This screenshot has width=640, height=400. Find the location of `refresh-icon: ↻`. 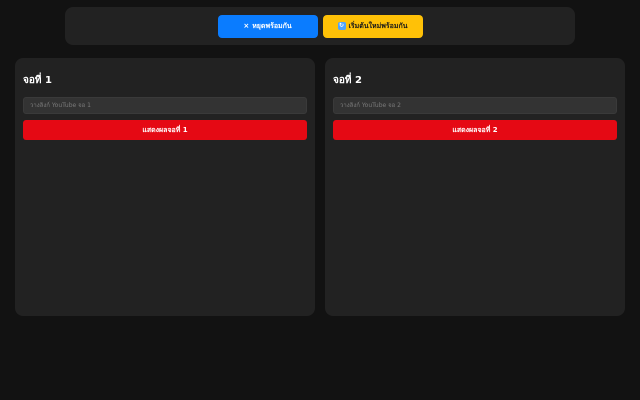

refresh-icon: ↻ is located at coordinates (341, 26).